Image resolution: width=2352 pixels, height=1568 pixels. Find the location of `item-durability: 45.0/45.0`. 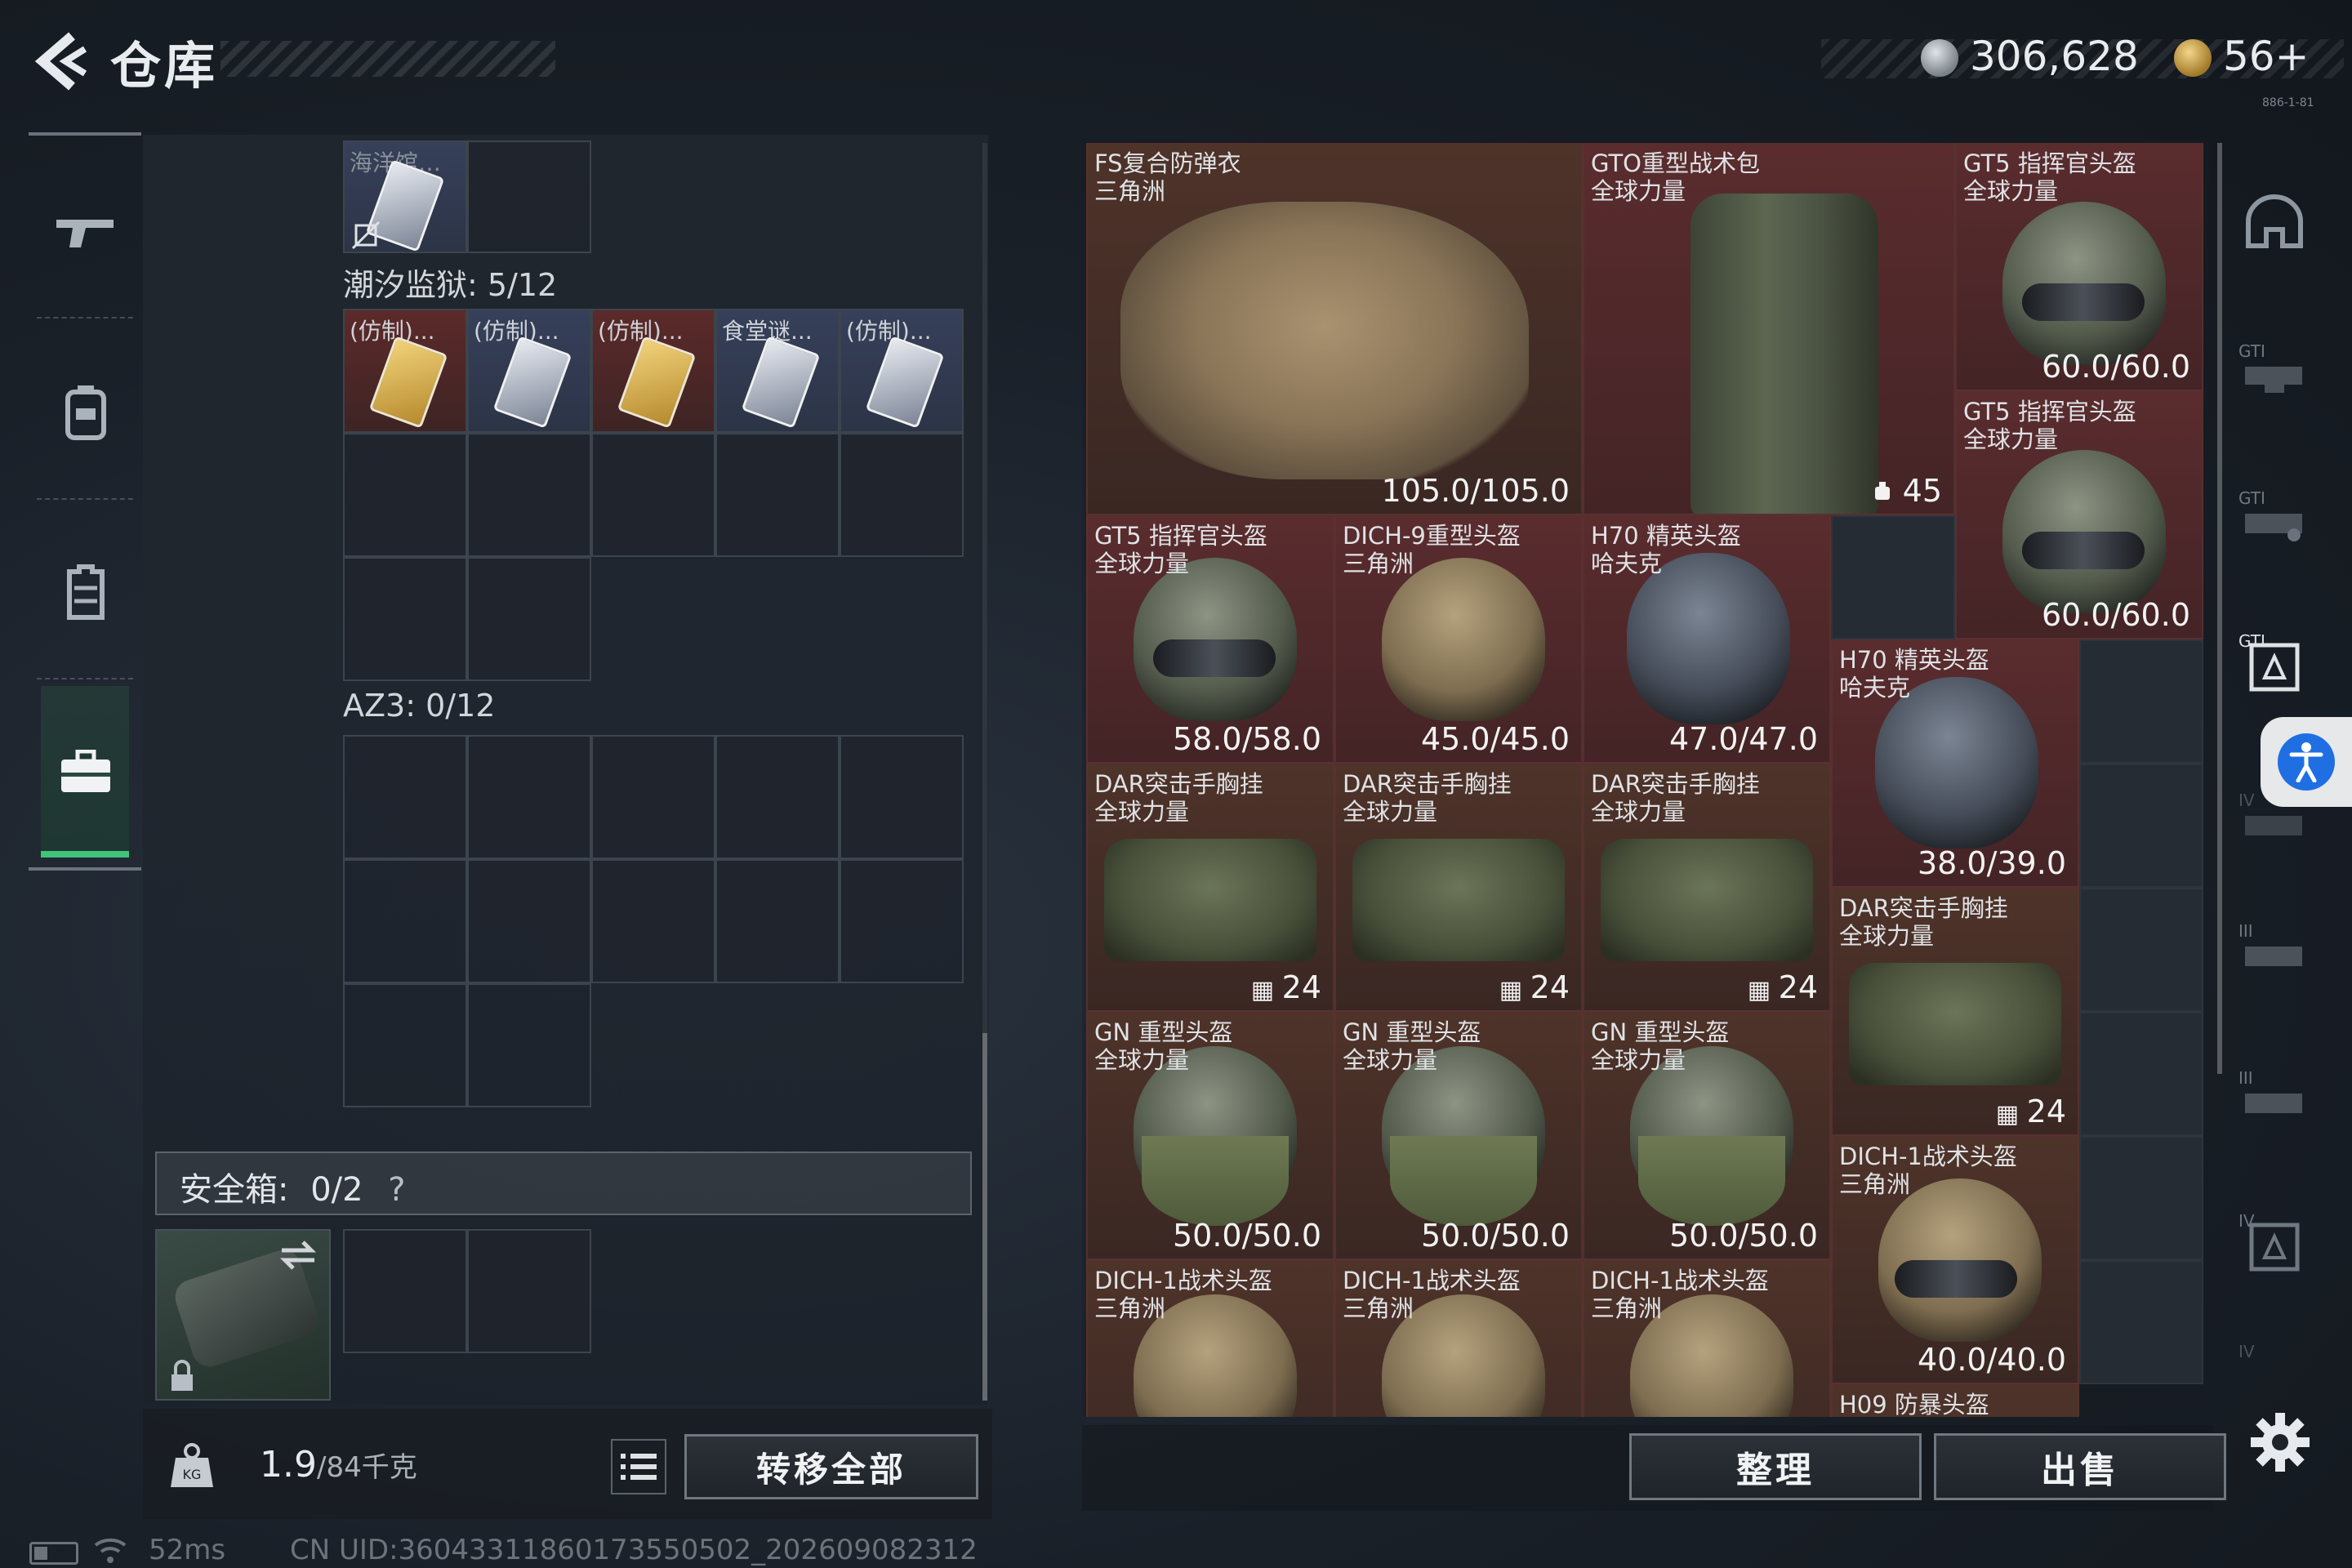

item-durability: 45.0/45.0 is located at coordinates (1495, 739).